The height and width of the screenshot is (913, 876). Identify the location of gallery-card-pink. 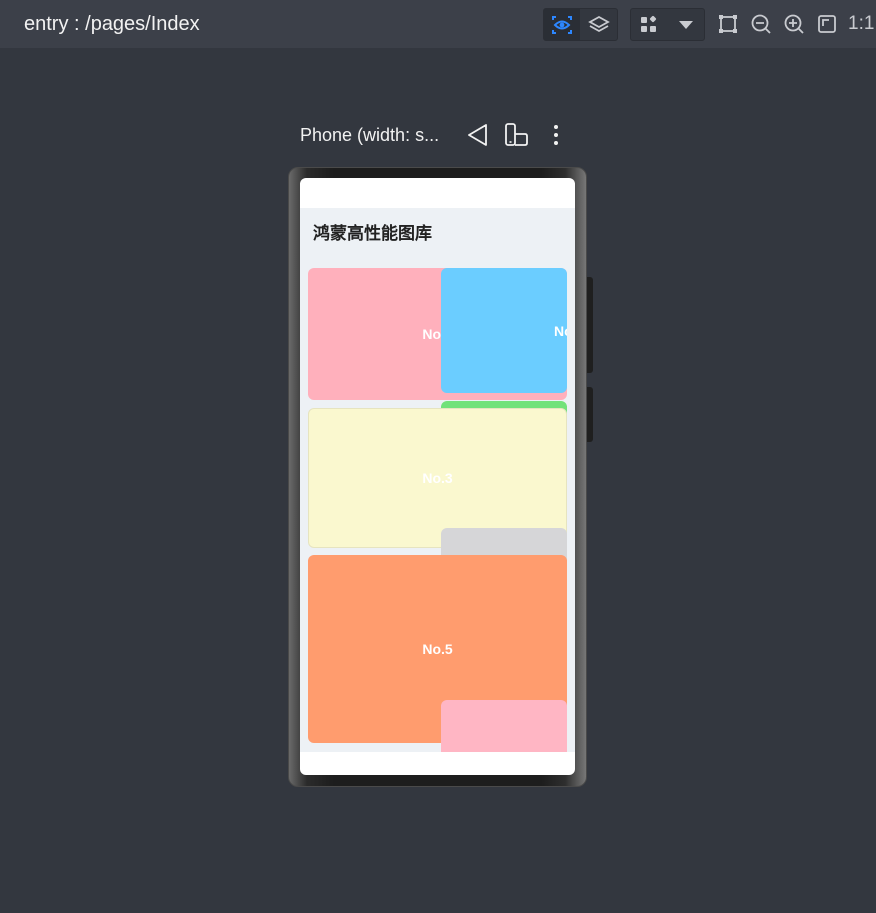
(504, 726).